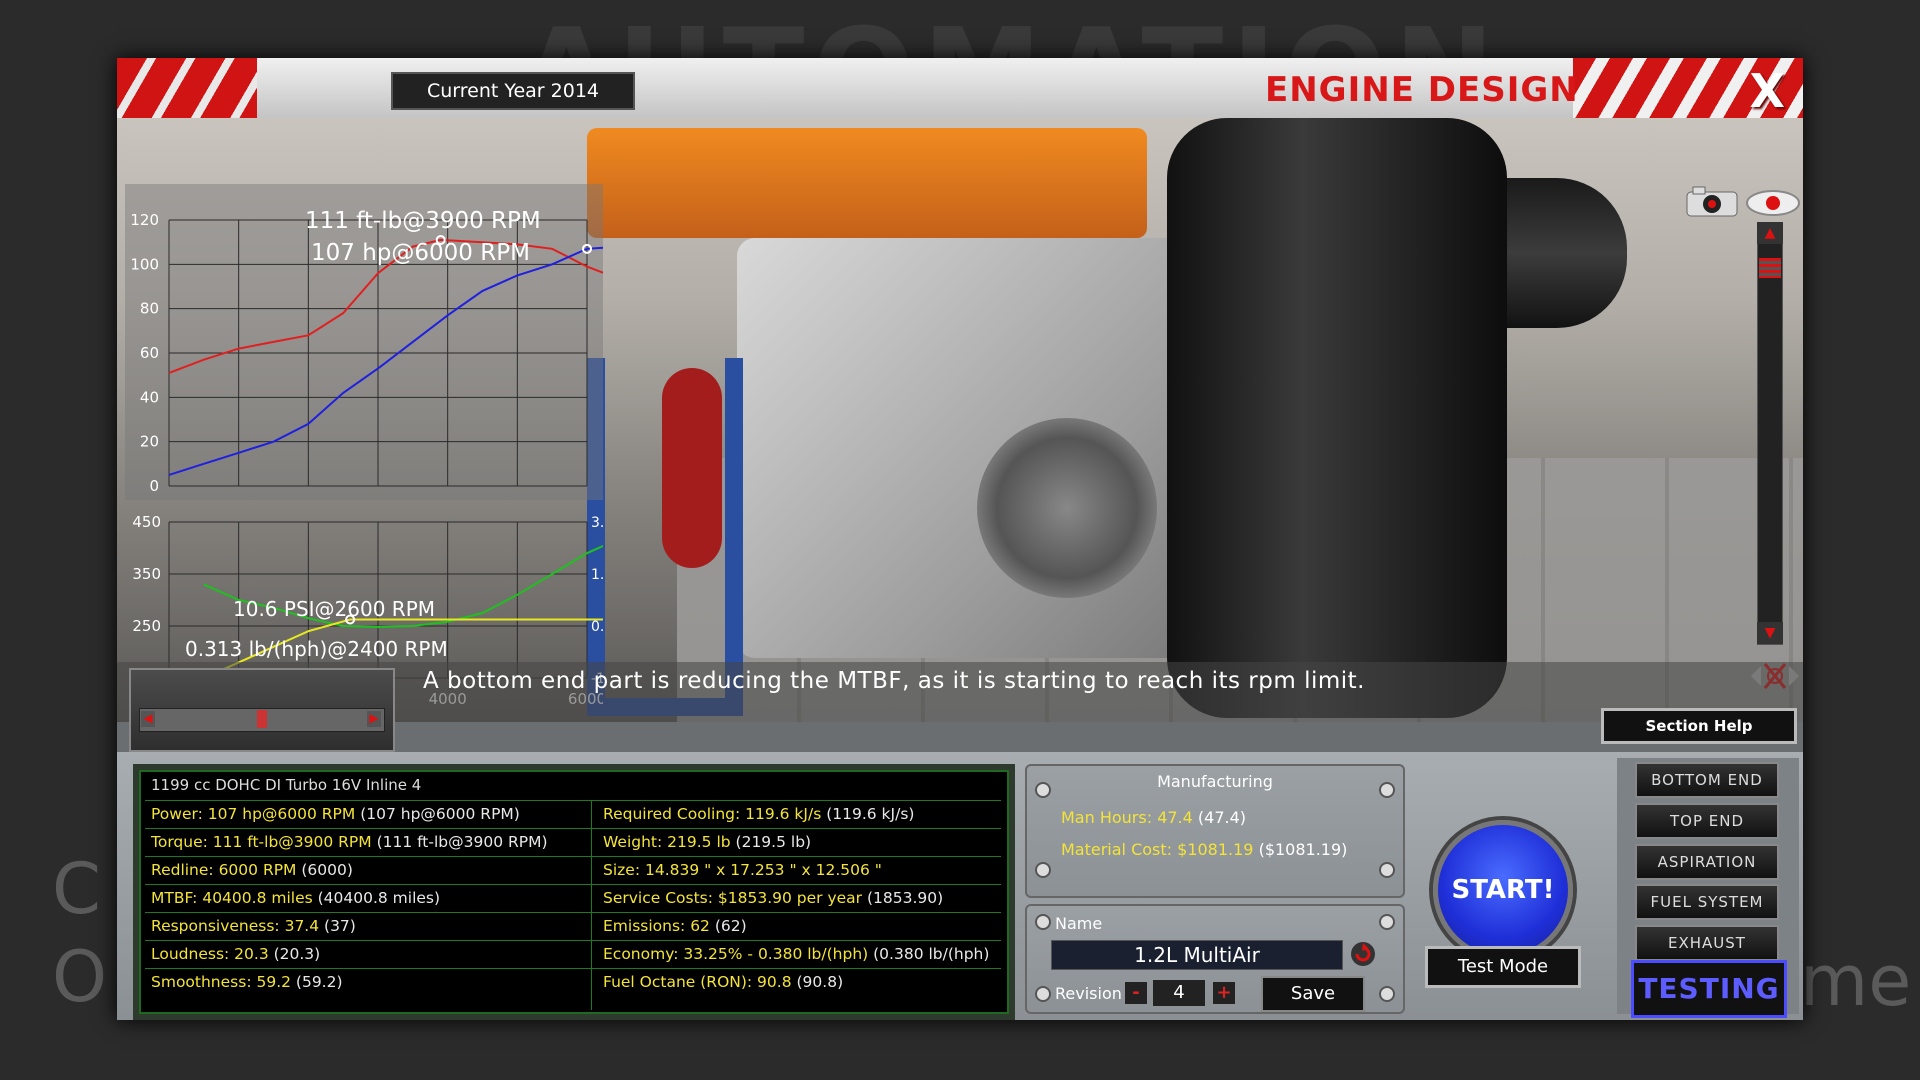 This screenshot has height=1080, width=1920. Describe the element at coordinates (149, 353) in the screenshot. I see `y-tick-label: 60` at that location.